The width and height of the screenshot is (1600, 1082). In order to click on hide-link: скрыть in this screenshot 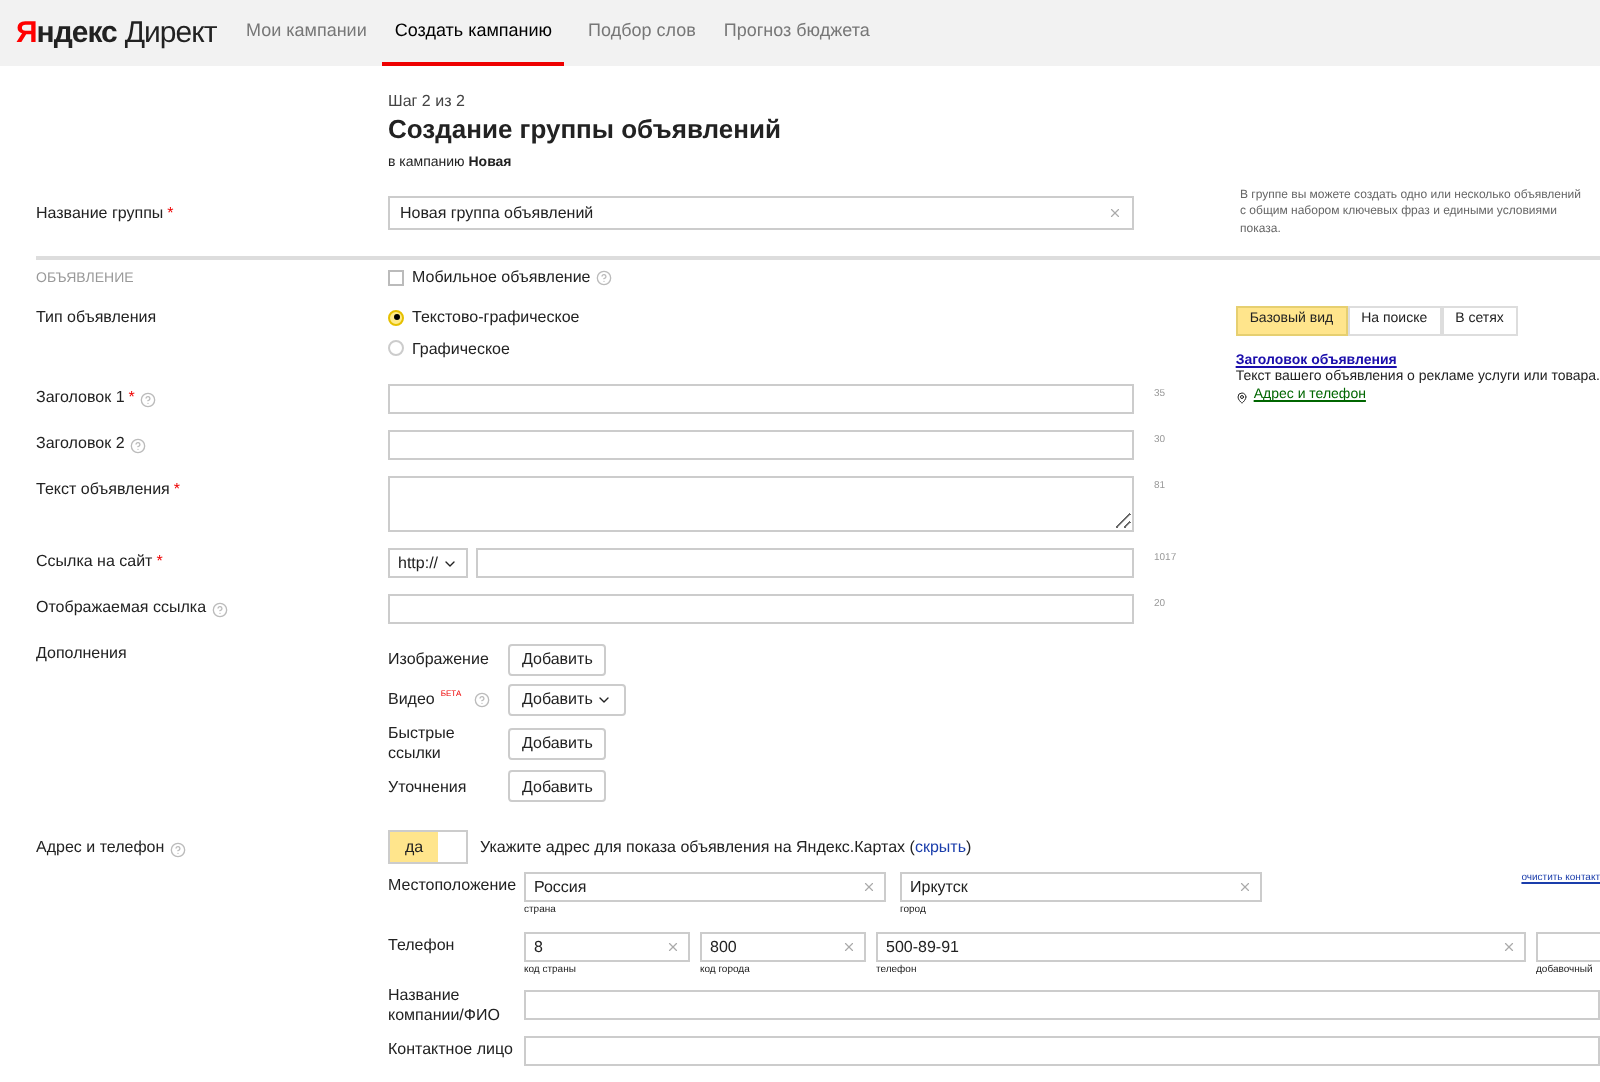, I will do `click(940, 847)`.